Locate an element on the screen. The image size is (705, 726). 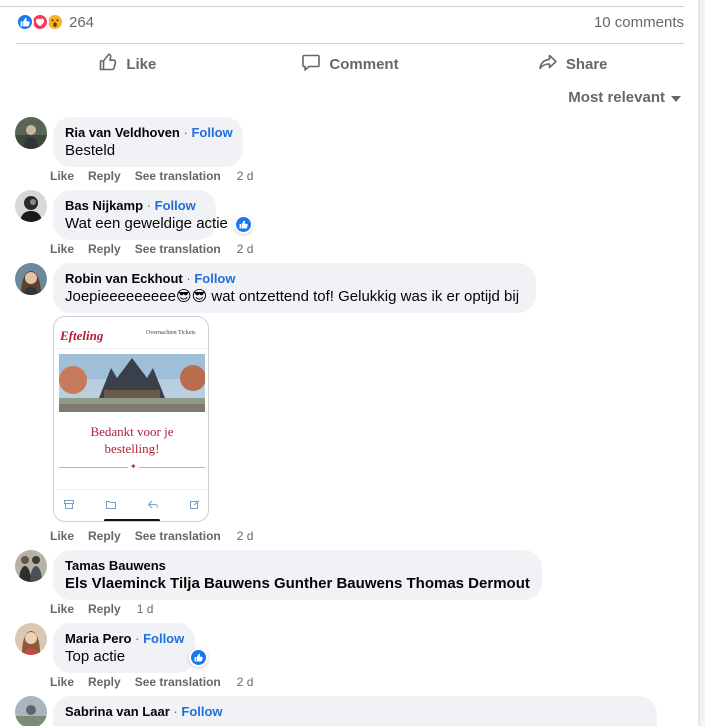
comment-text: Besteld is located at coordinates (90, 150).